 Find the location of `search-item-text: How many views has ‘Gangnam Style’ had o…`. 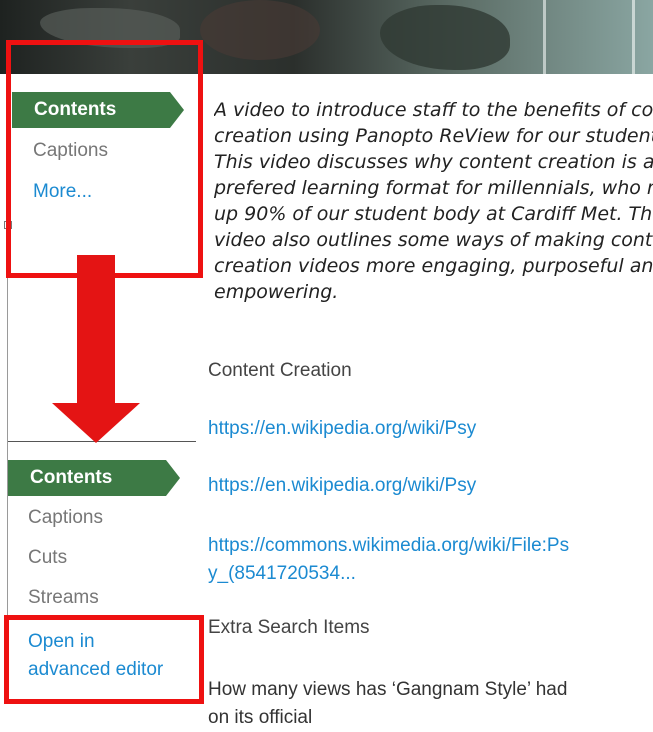

search-item-text: How many views has ‘Gangnam Style’ had o… is located at coordinates (387, 704).